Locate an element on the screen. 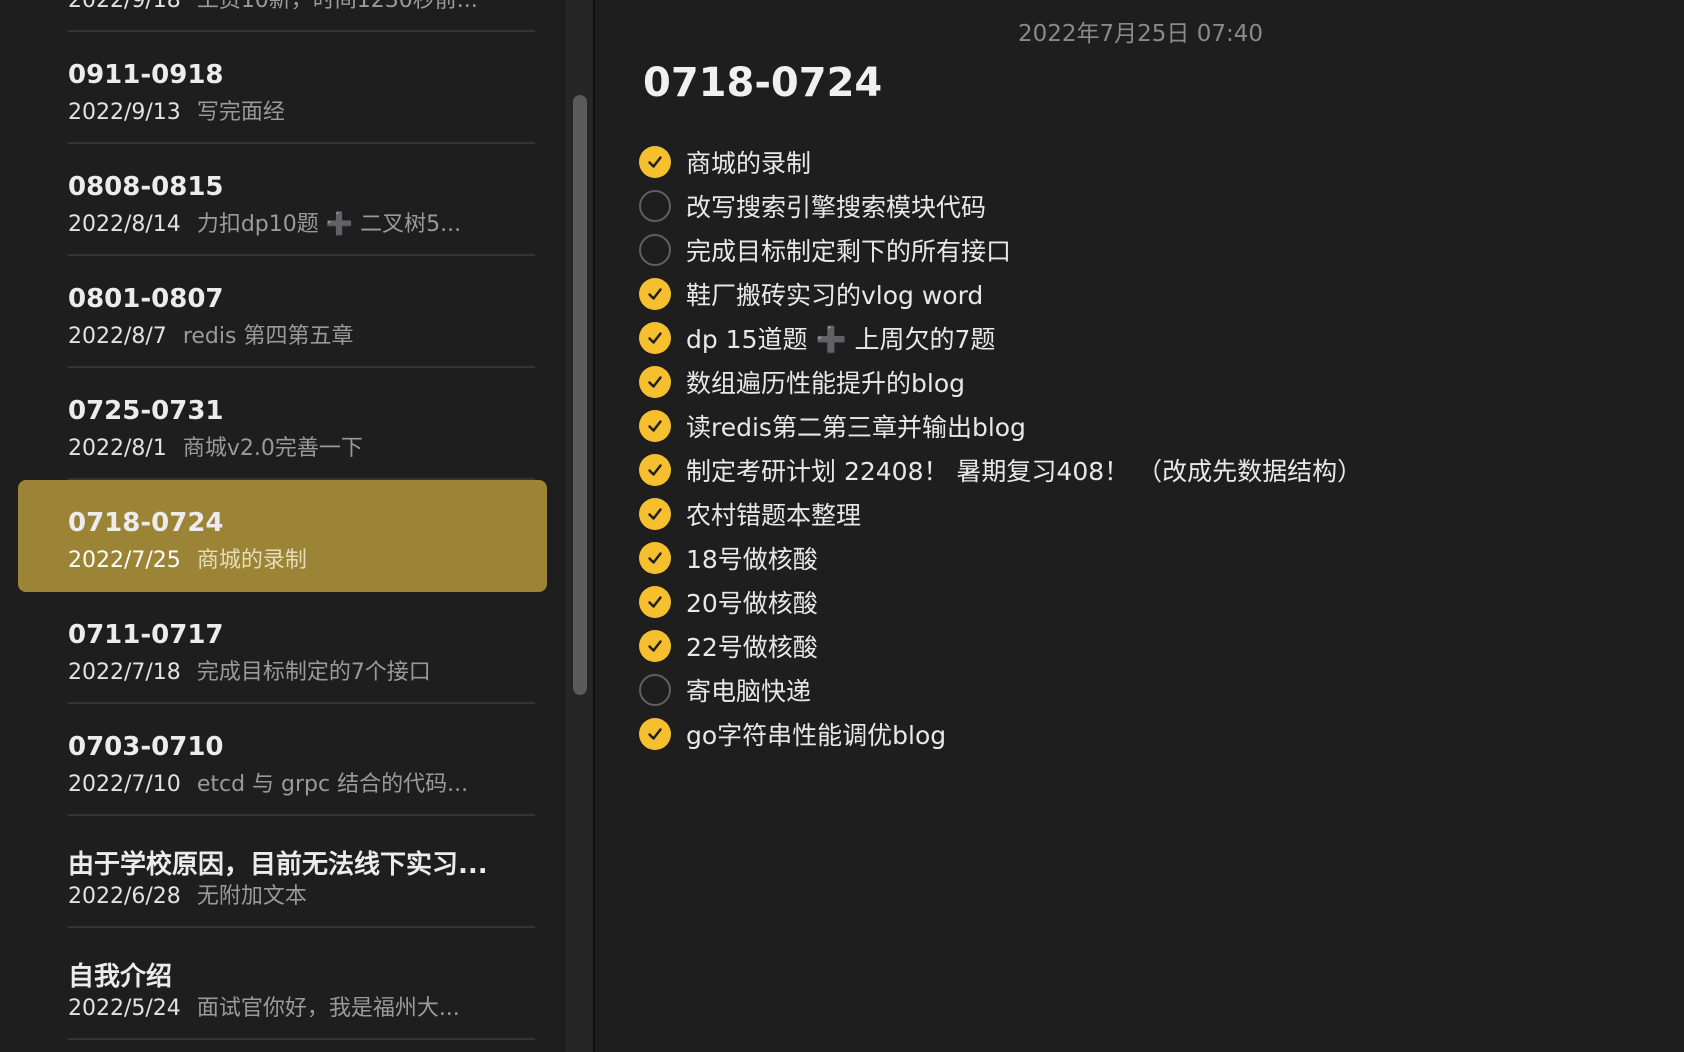 Image resolution: width=1684 pixels, height=1052 pixels. note-date: 2022/6/28 is located at coordinates (124, 896).